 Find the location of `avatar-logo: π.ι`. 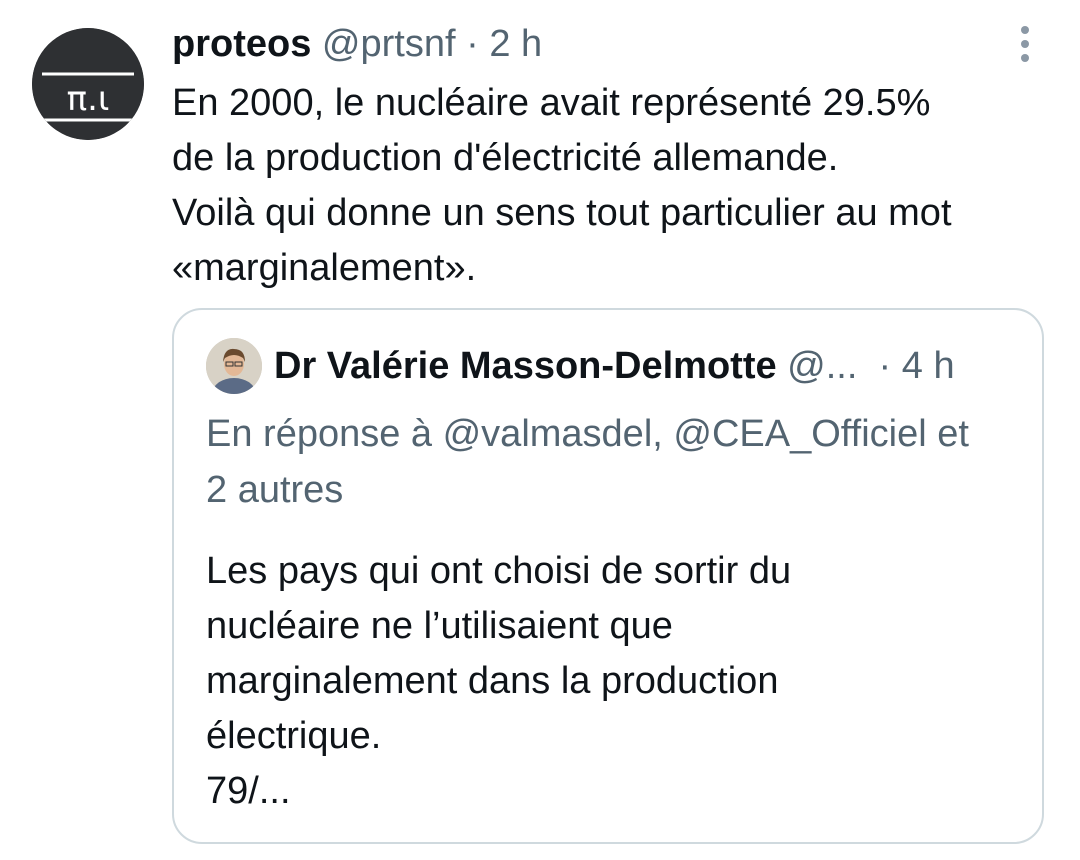

avatar-logo: π.ι is located at coordinates (88, 84).